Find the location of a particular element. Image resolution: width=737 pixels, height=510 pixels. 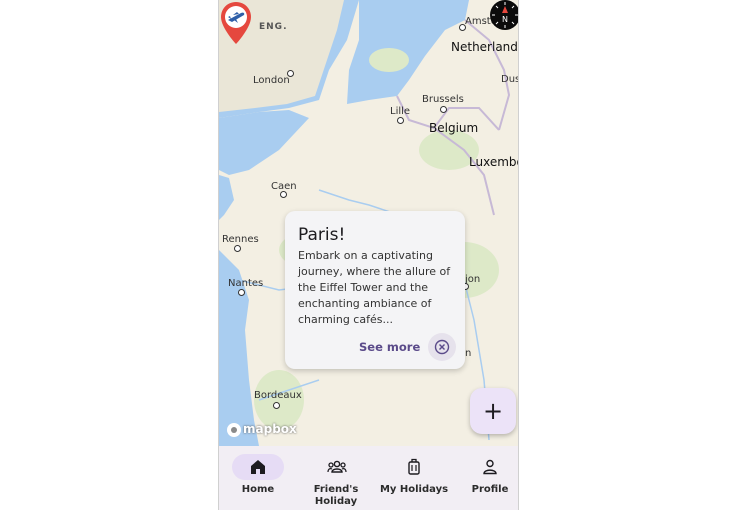

nav-label-profile: Profile is located at coordinates (490, 489).